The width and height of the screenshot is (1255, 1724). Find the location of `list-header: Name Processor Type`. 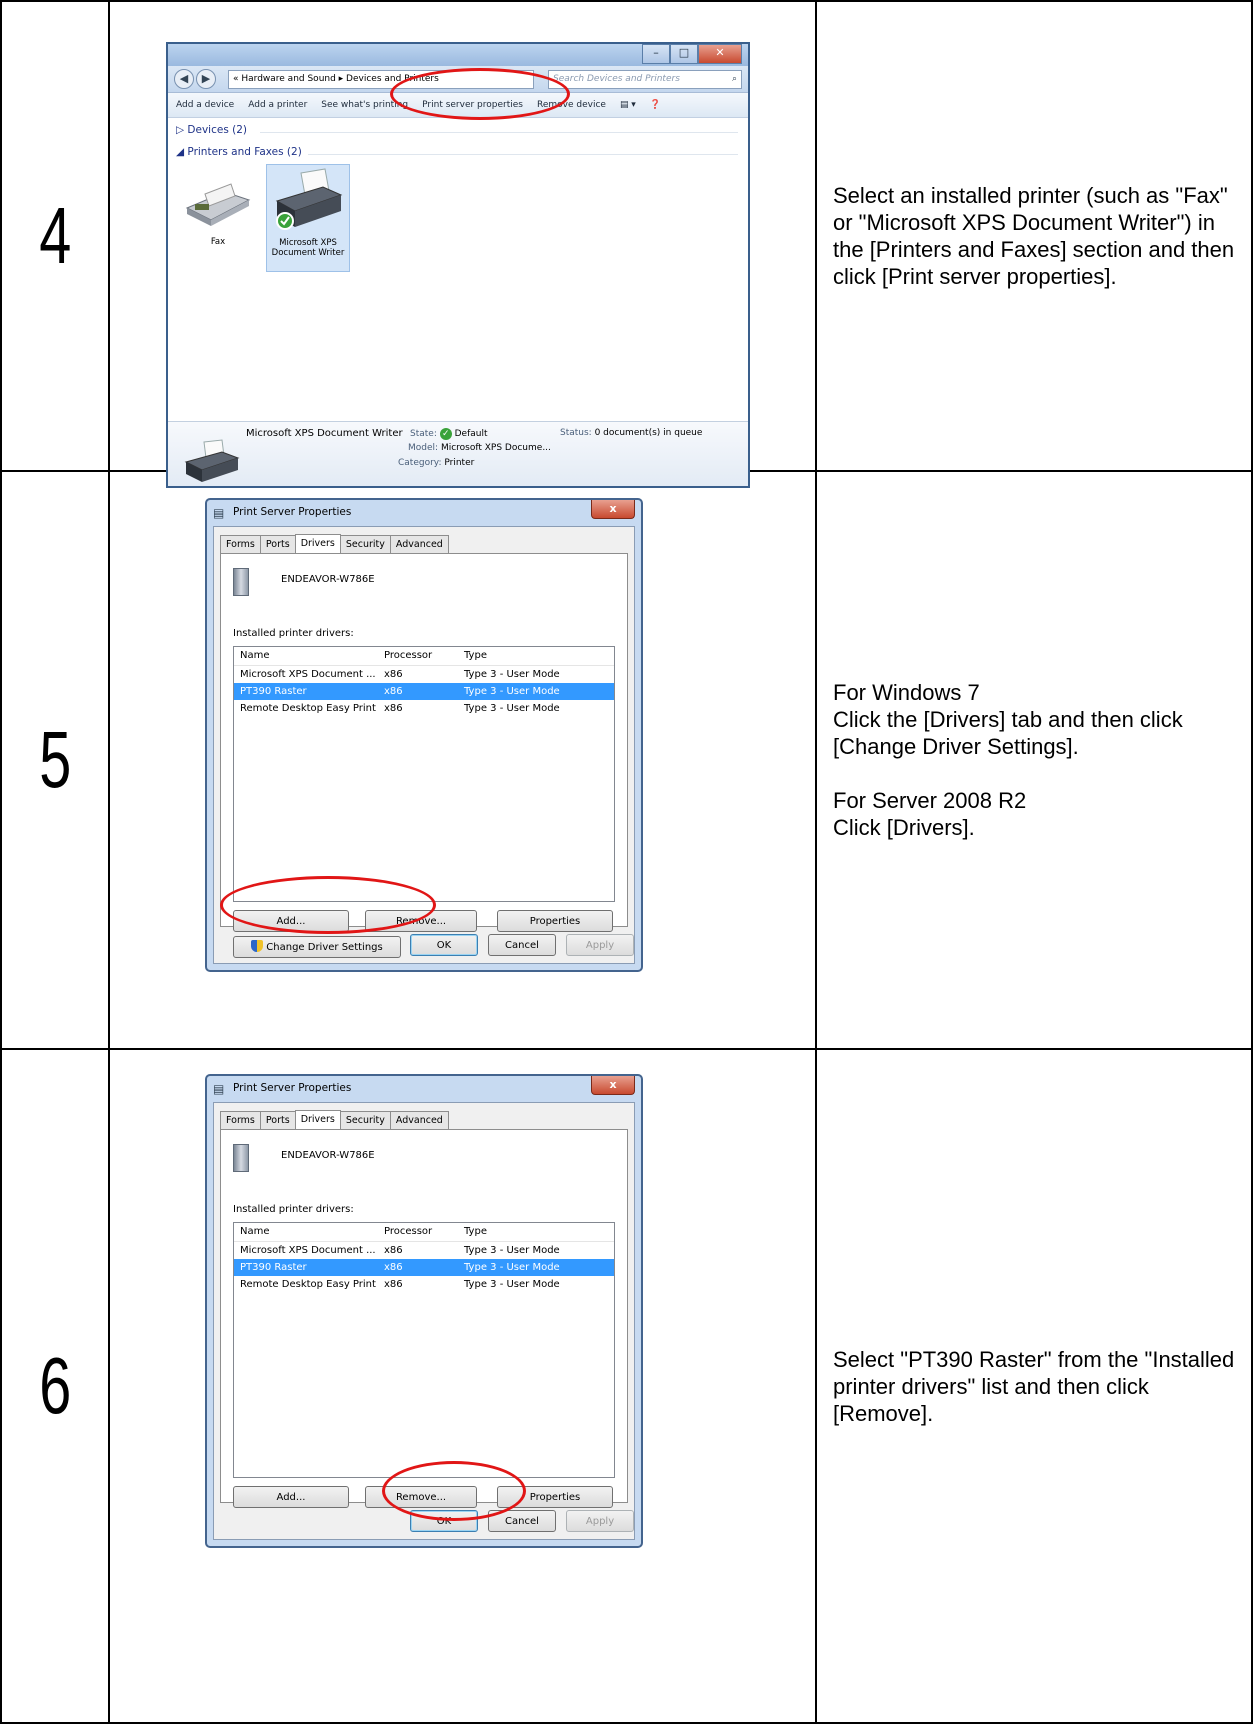

list-header: Name Processor Type is located at coordinates (424, 656).